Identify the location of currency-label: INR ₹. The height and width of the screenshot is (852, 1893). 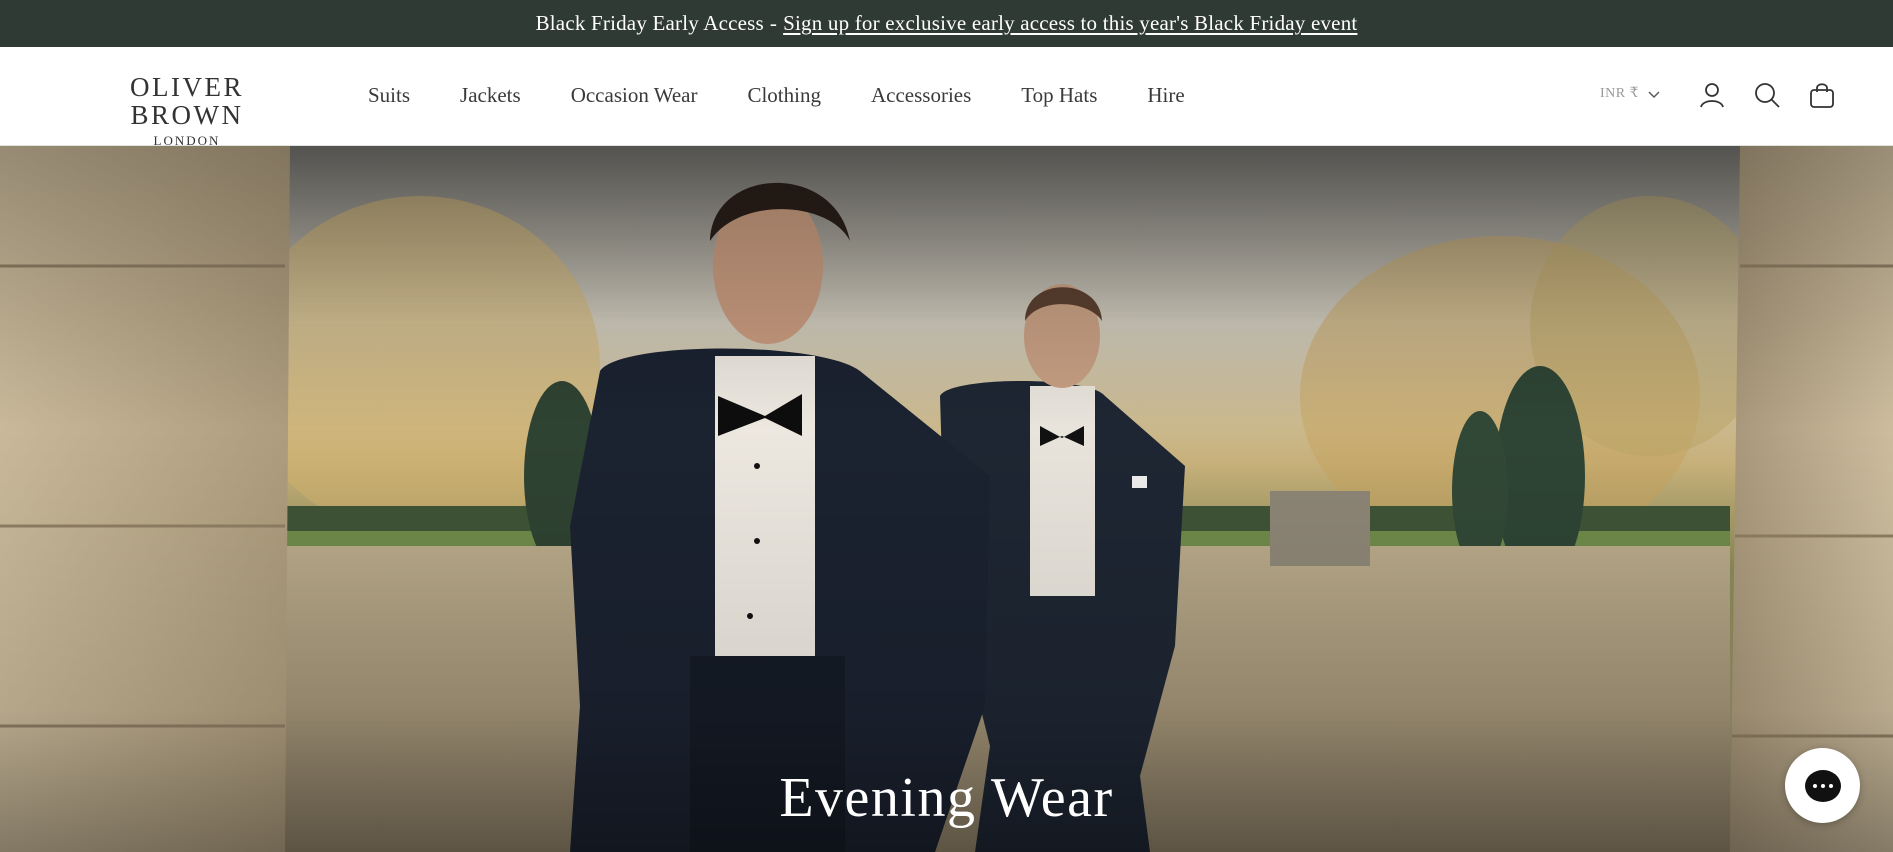
(1620, 93).